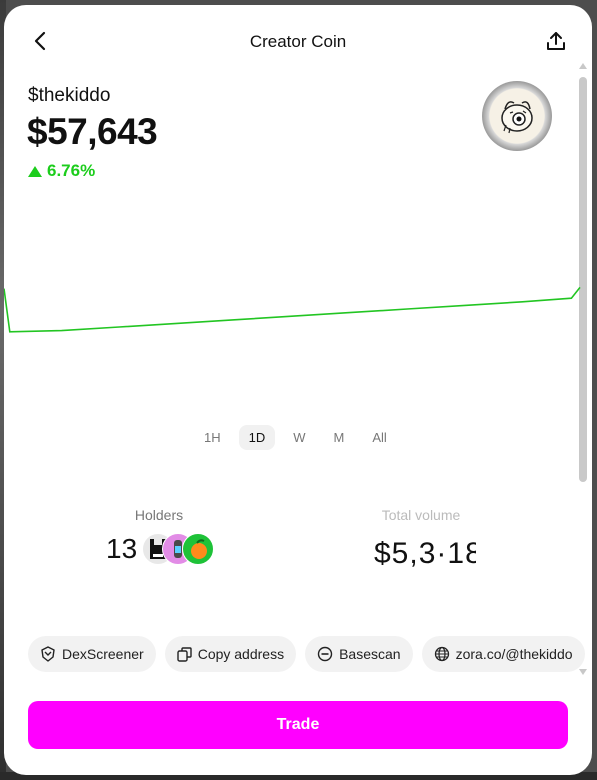 This screenshot has height=780, width=597. Describe the element at coordinates (92, 131) in the screenshot. I see `coin-price: $57,643` at that location.